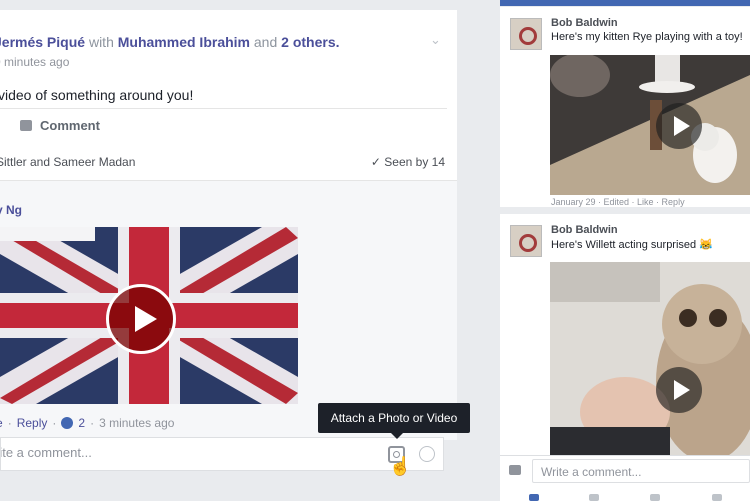 The image size is (750, 501). What do you see at coordinates (87, 423) in the screenshot?
I see `message-meta: e · Reply · 2 · 3 minutes ago` at bounding box center [87, 423].